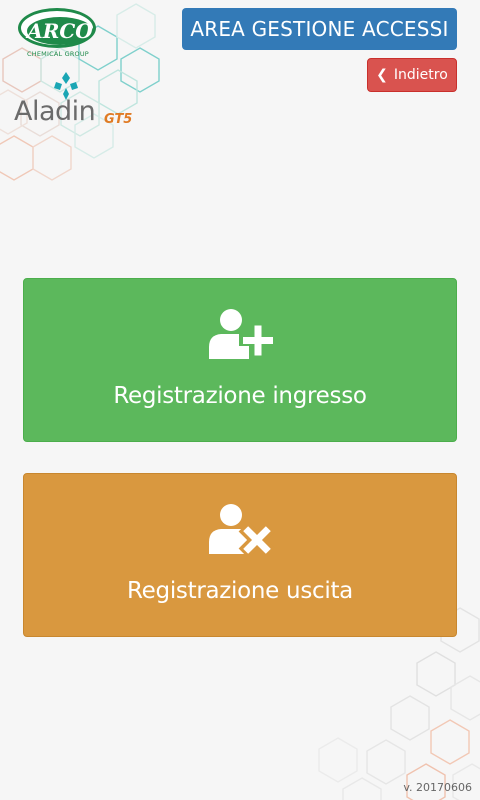  Describe the element at coordinates (420, 75) in the screenshot. I see `back-button-label: Indietro` at that location.